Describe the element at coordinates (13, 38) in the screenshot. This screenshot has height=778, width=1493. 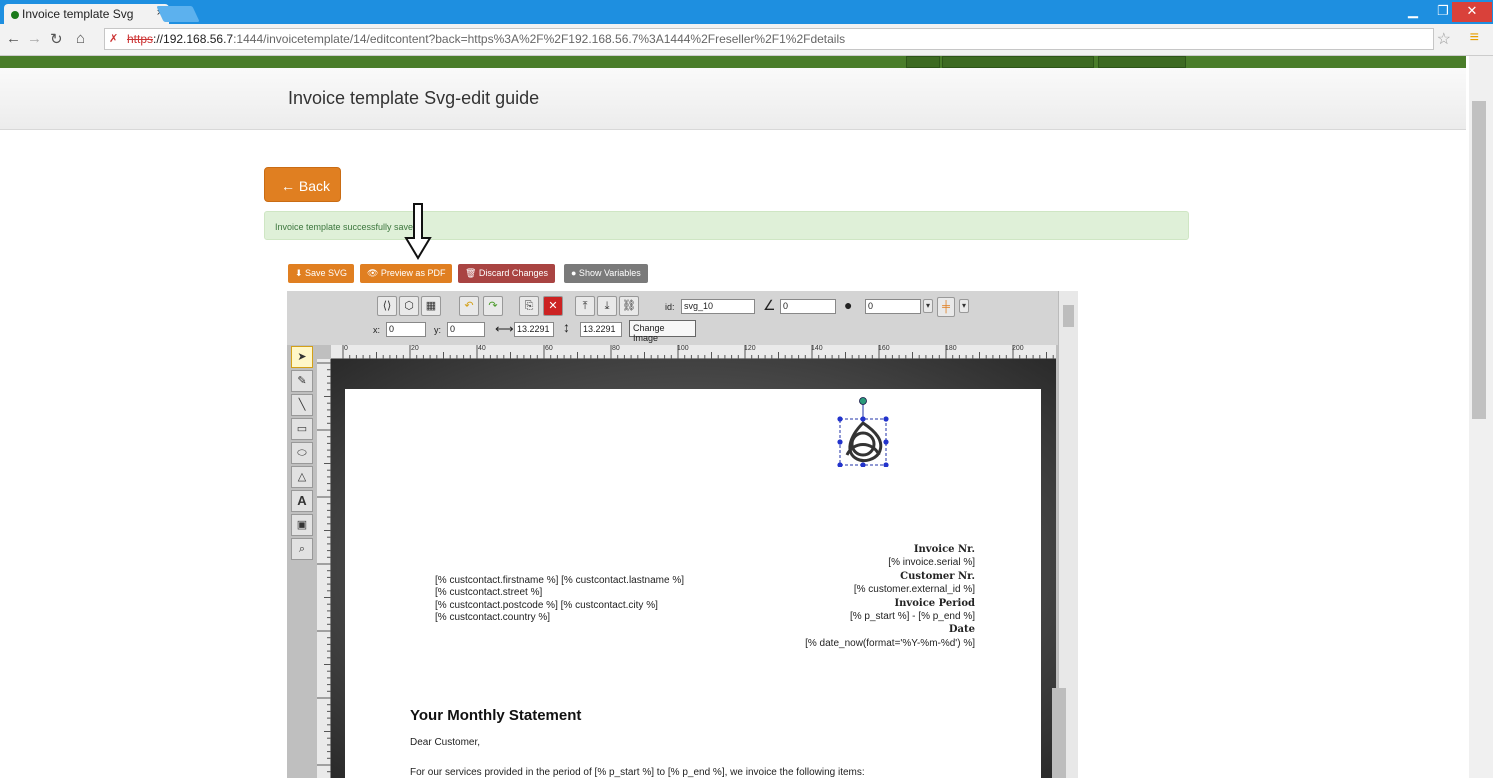
I see `back-icon: ←` at that location.